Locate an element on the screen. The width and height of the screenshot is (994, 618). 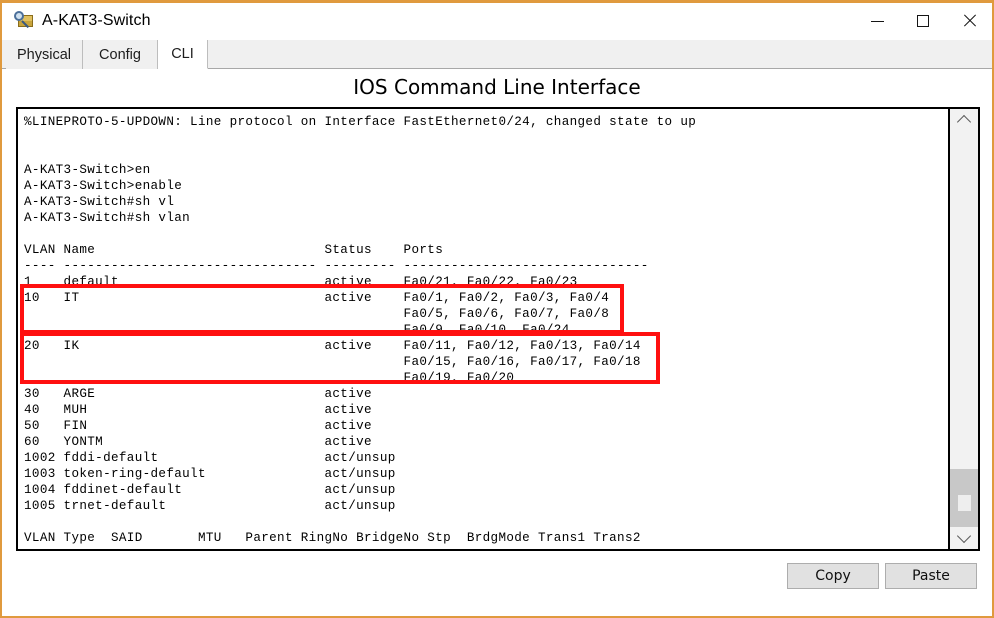
terminal-line: Fa0/5, Fa0/6, Fa0/7, Fa0/8 is located at coordinates (317, 314).